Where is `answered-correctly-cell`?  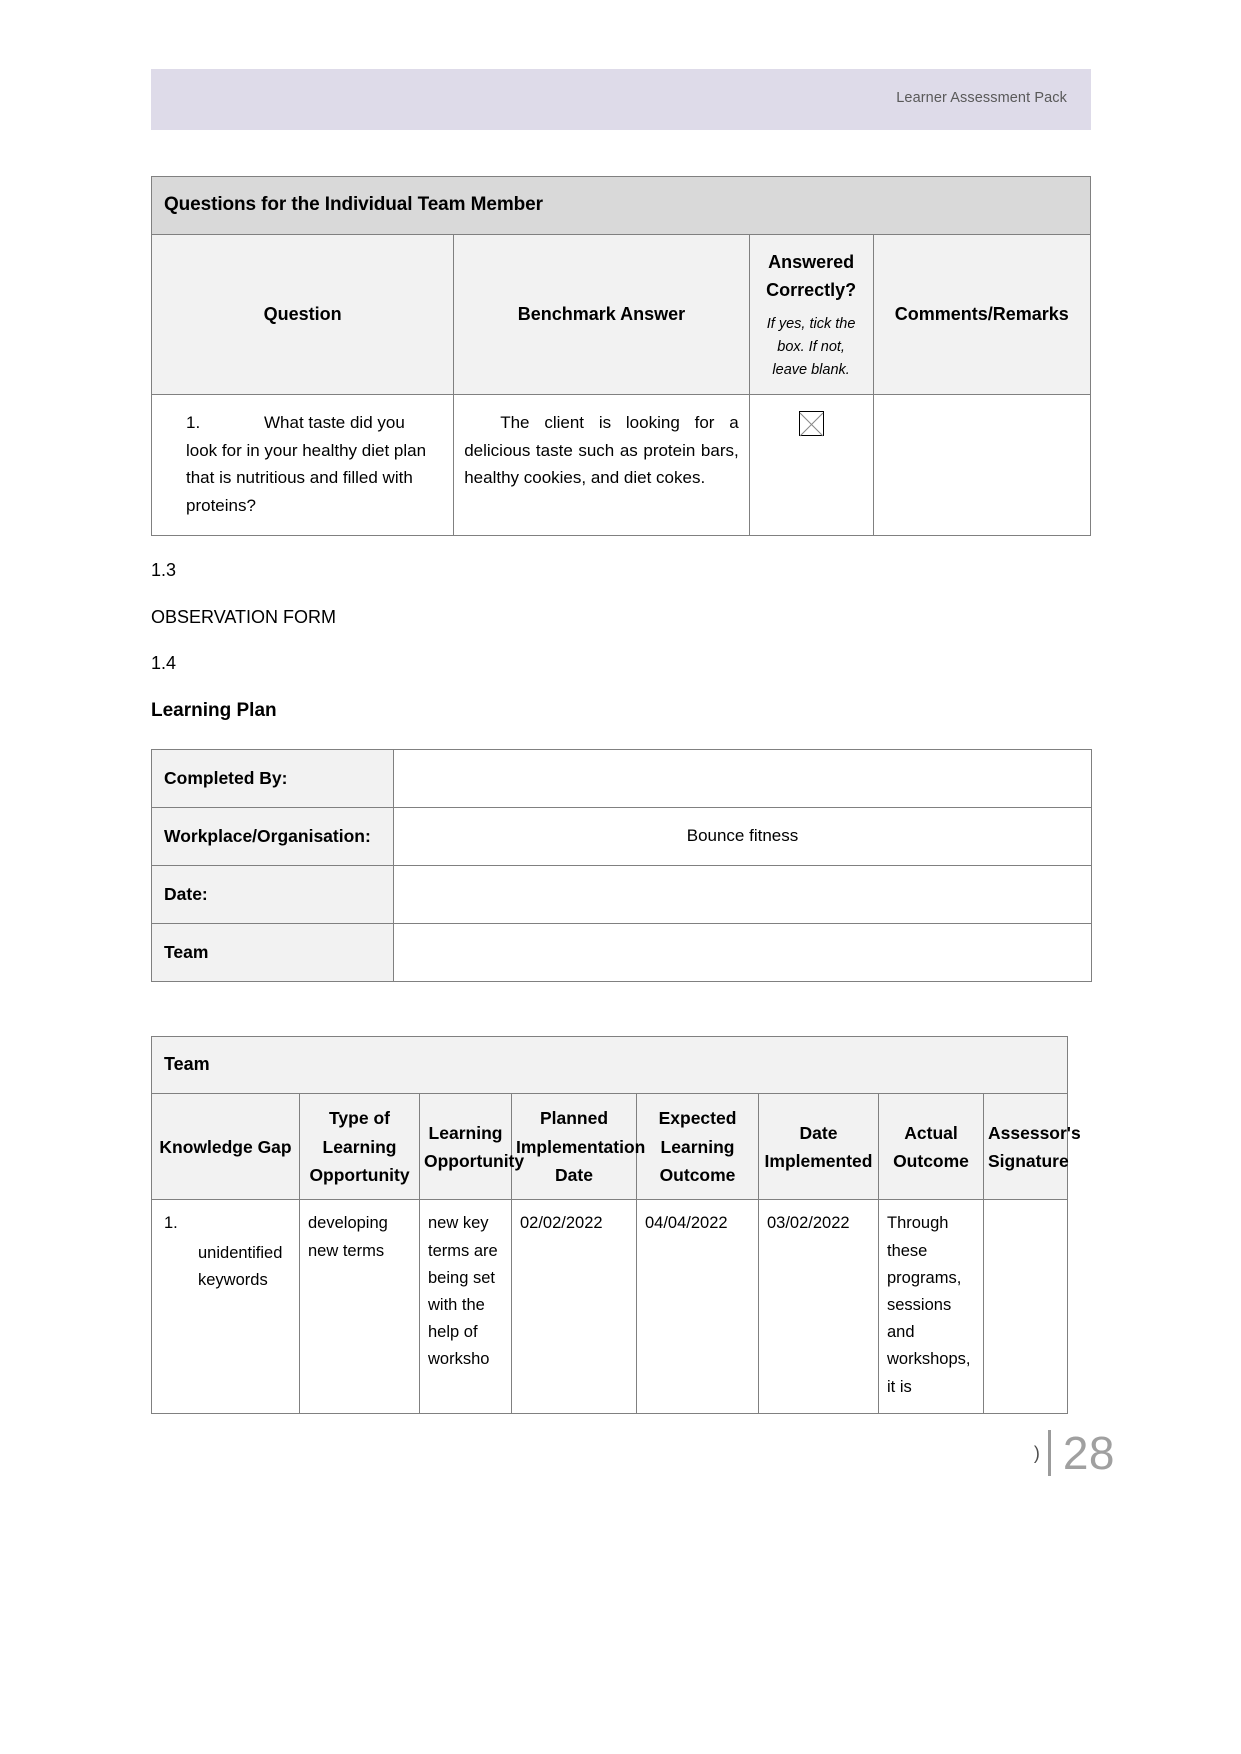
answered-correctly-cell is located at coordinates (811, 465).